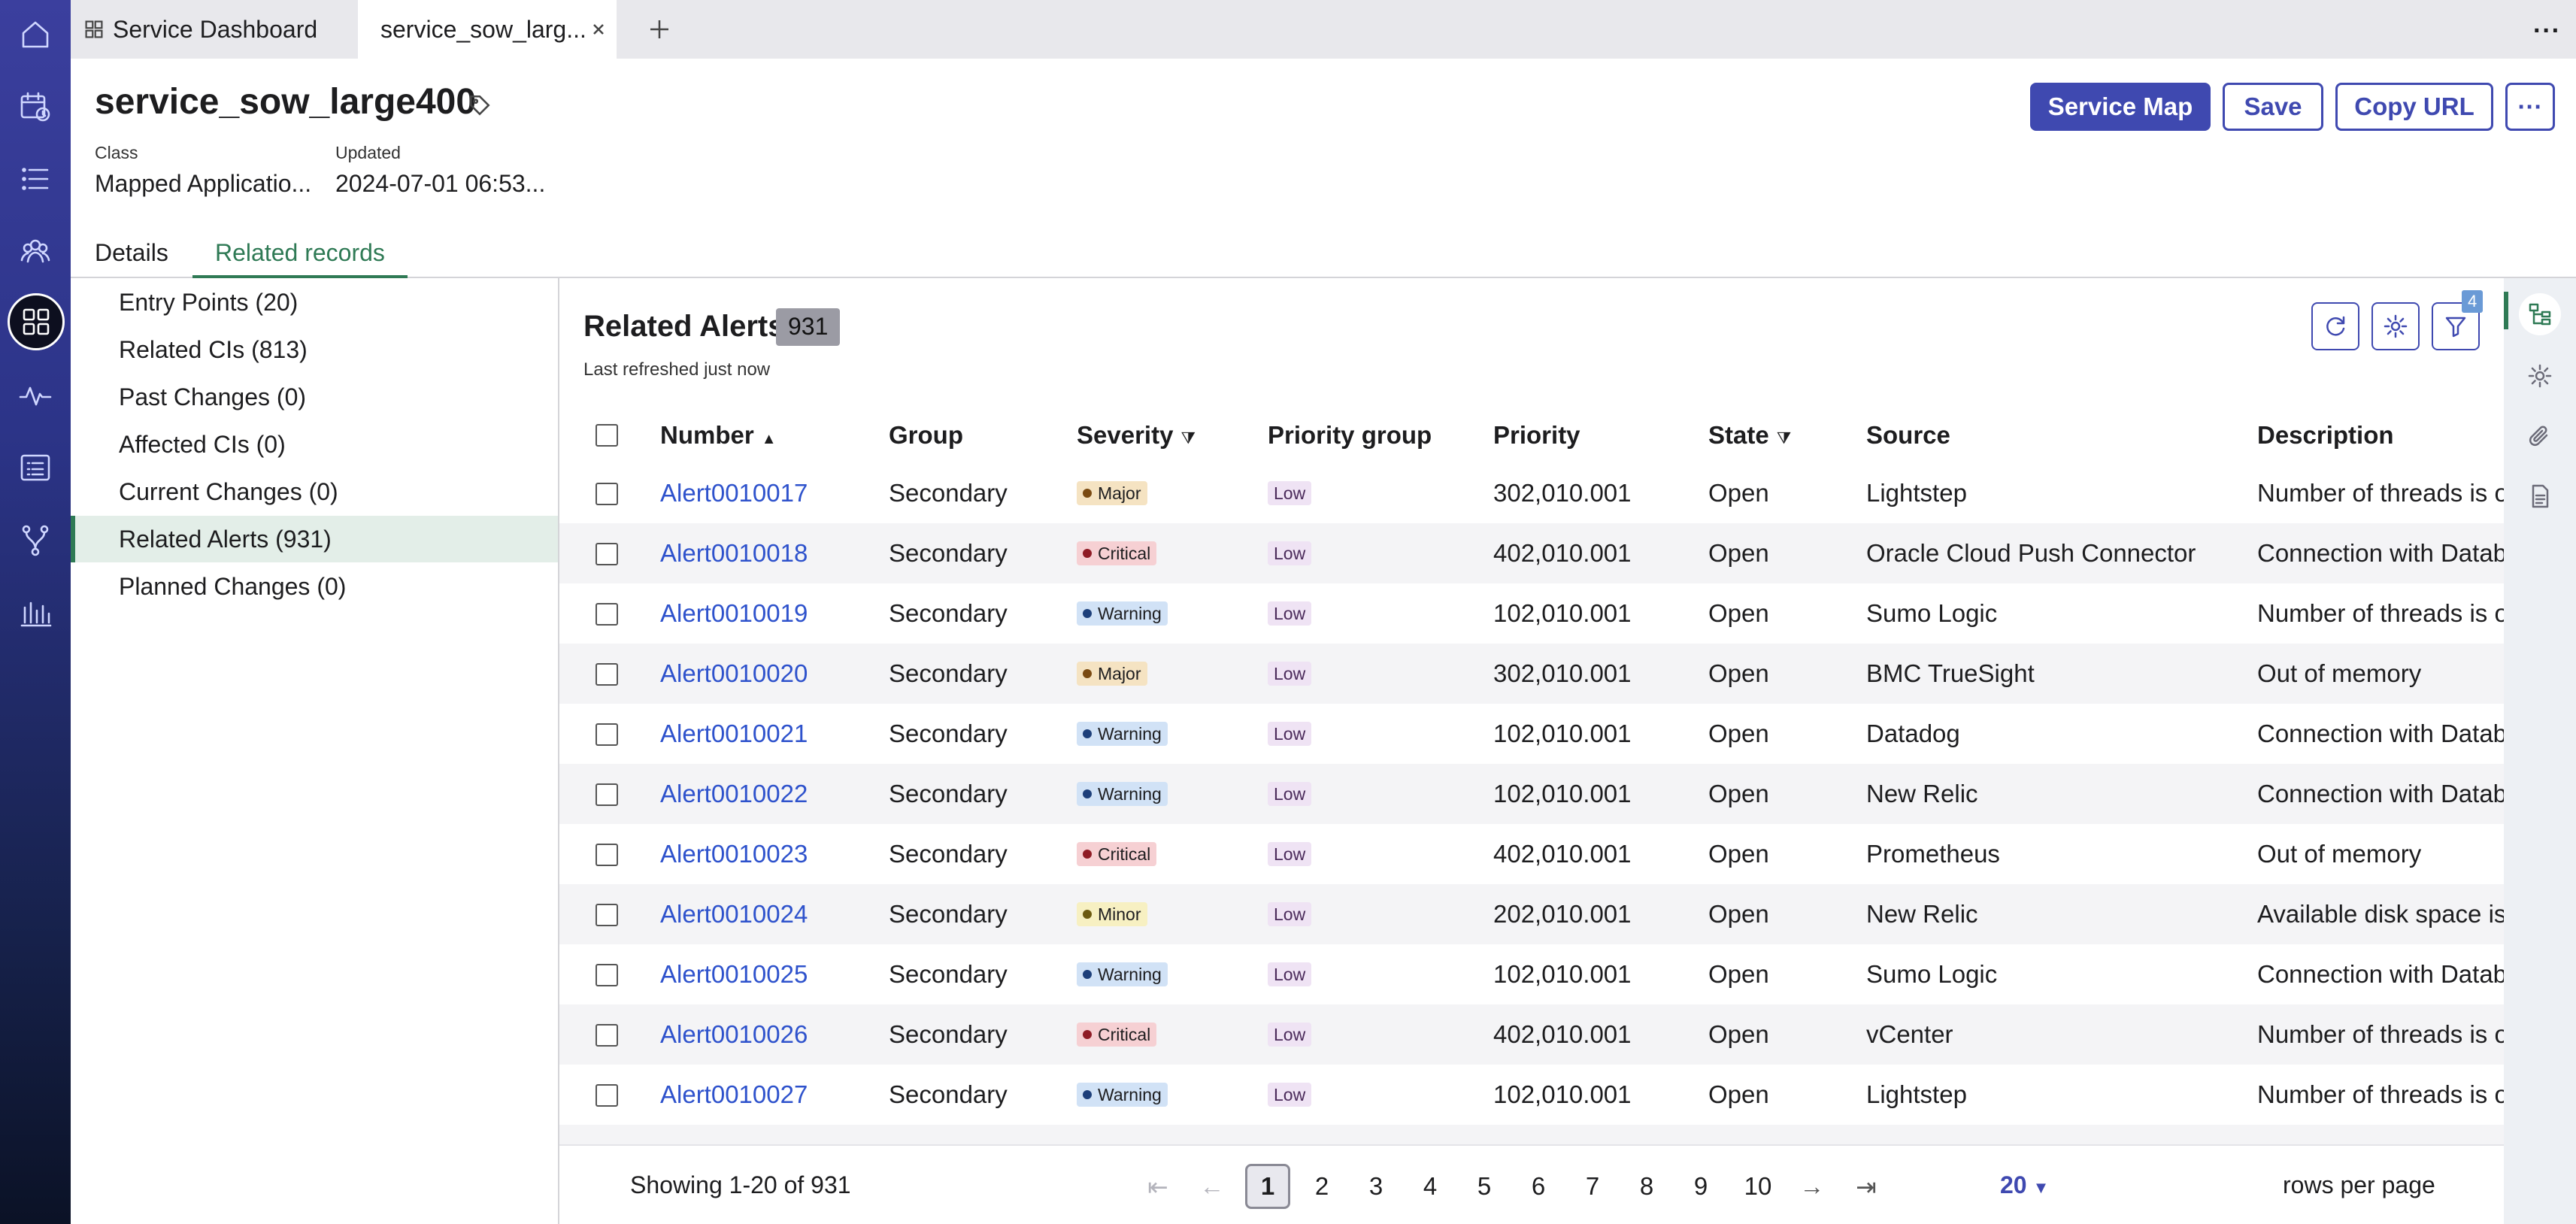  I want to click on alert-number-link: Alert0010022, so click(734, 794).